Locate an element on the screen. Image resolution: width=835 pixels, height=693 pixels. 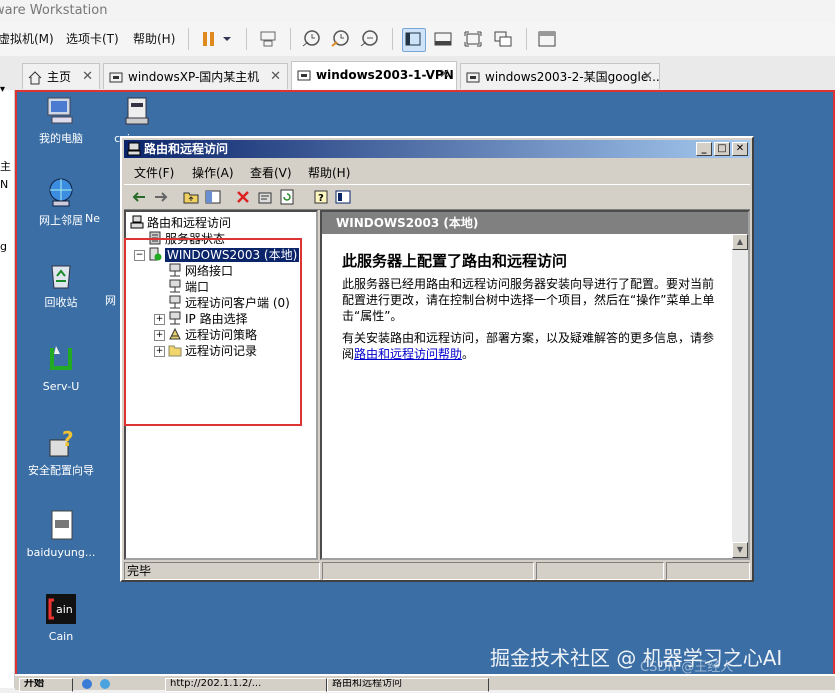
desktop-icon-label: Serv-U is located at coordinates (61, 386).